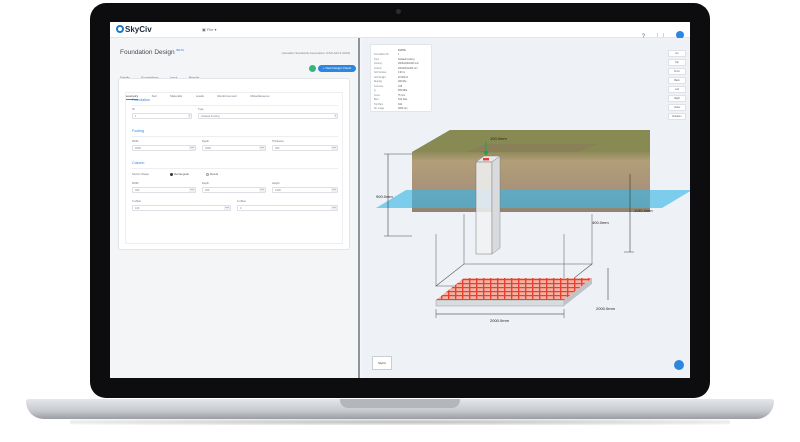  What do you see at coordinates (400, 86) in the screenshot?
I see `info-value: C25` at bounding box center [400, 86].